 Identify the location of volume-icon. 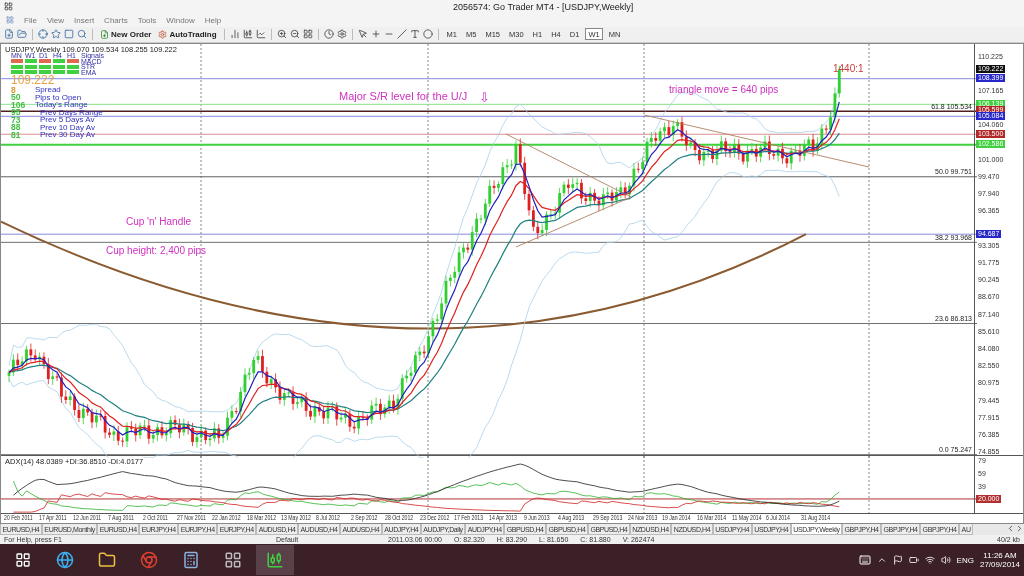
(945, 560).